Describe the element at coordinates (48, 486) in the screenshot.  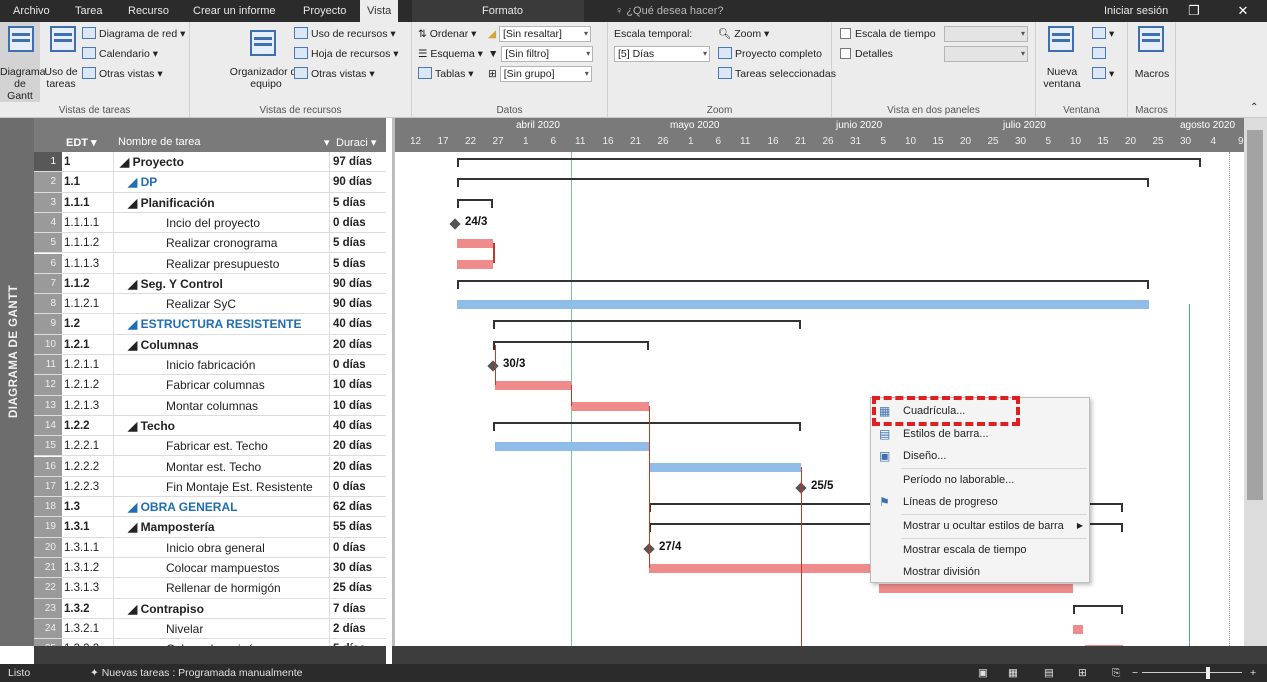
I see `row-number: 17` at that location.